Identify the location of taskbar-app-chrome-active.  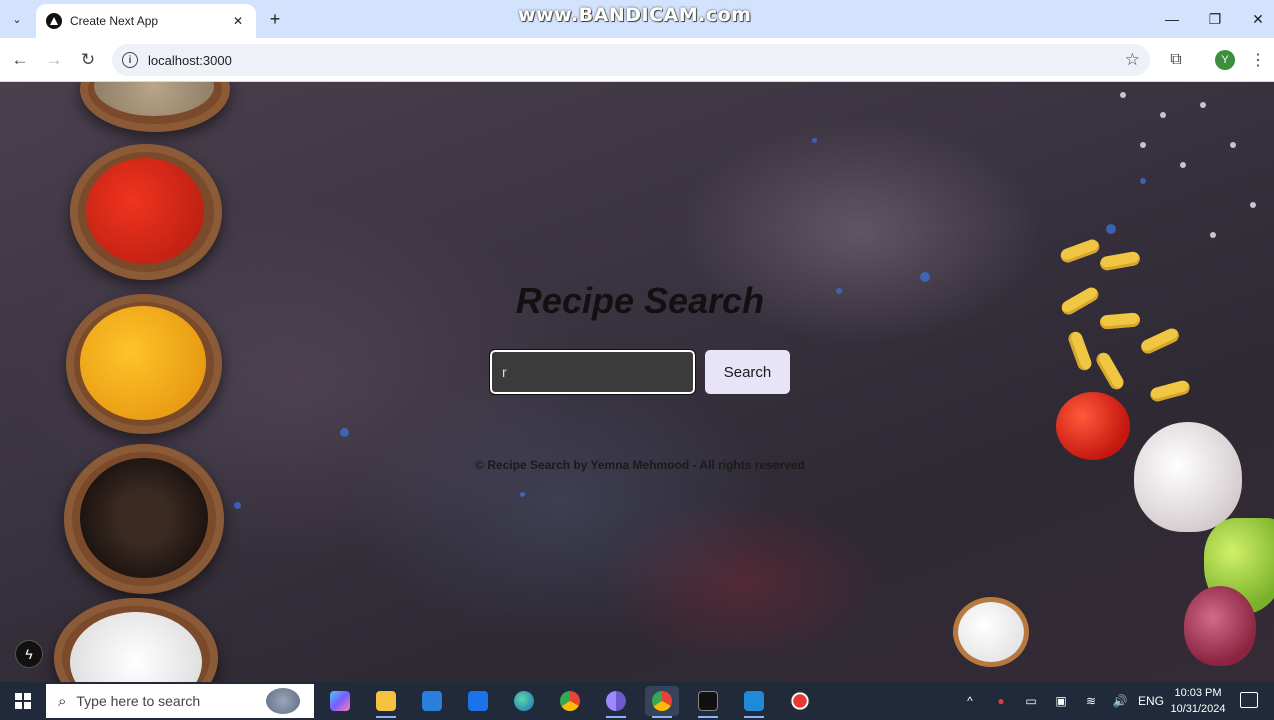
(662, 702).